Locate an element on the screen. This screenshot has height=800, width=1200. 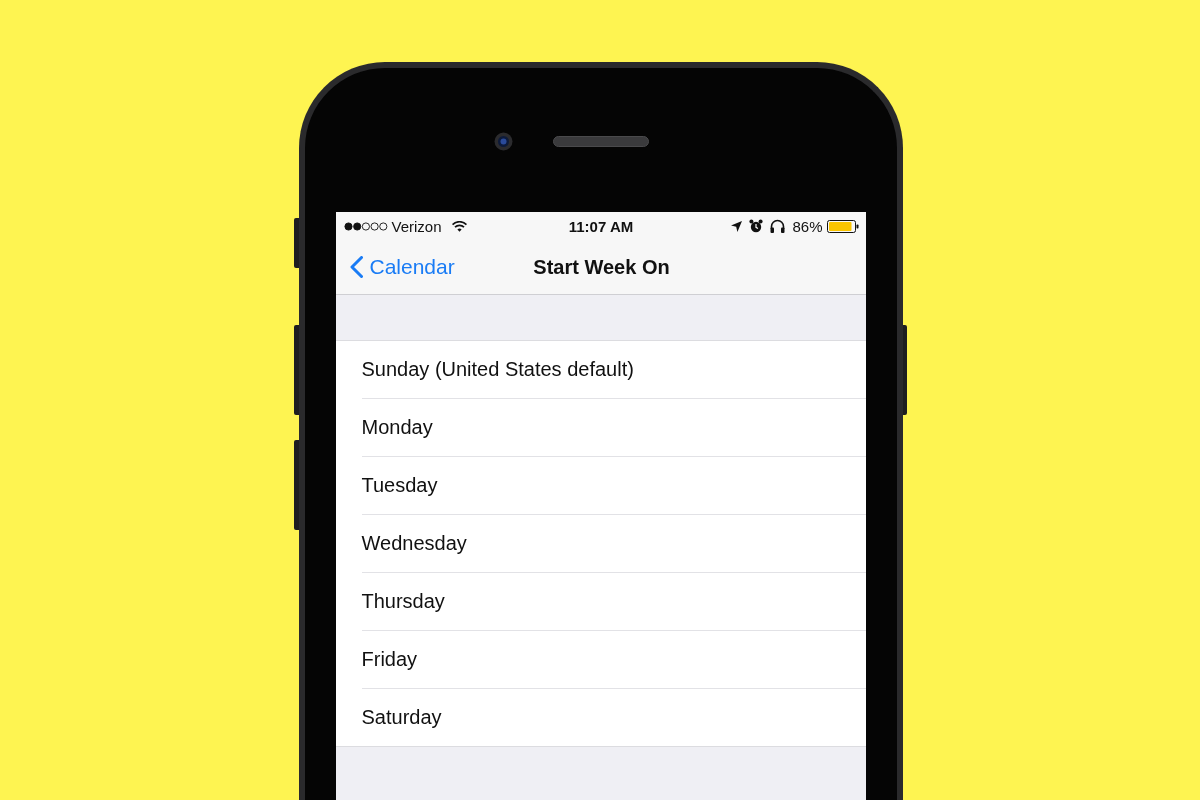
battery-percent: 86% is located at coordinates (807, 226).